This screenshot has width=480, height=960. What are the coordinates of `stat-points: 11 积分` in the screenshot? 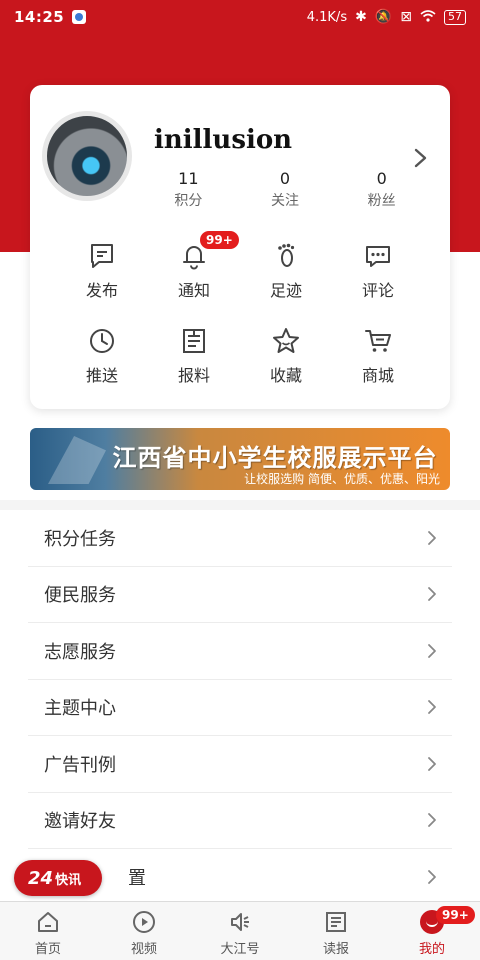 It's located at (188, 190).